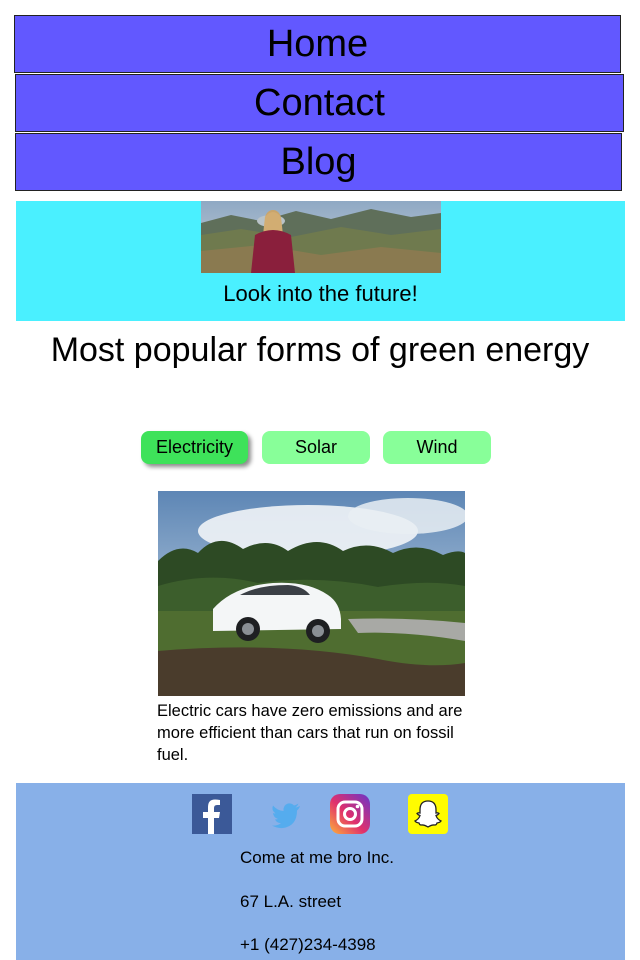 Image resolution: width=640 pixels, height=960 pixels. Describe the element at coordinates (212, 814) in the screenshot. I see `facebook-icon` at that location.